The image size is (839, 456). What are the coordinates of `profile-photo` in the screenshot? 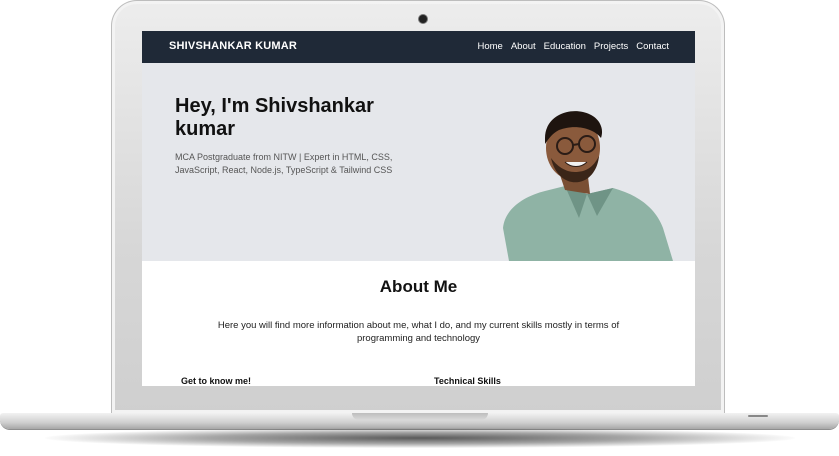 It's located at (588, 186).